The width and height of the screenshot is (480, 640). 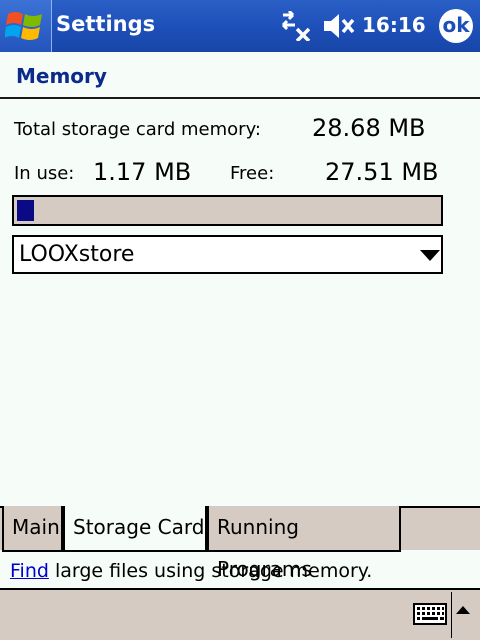 What do you see at coordinates (430, 614) in the screenshot?
I see `keyboard-icon` at bounding box center [430, 614].